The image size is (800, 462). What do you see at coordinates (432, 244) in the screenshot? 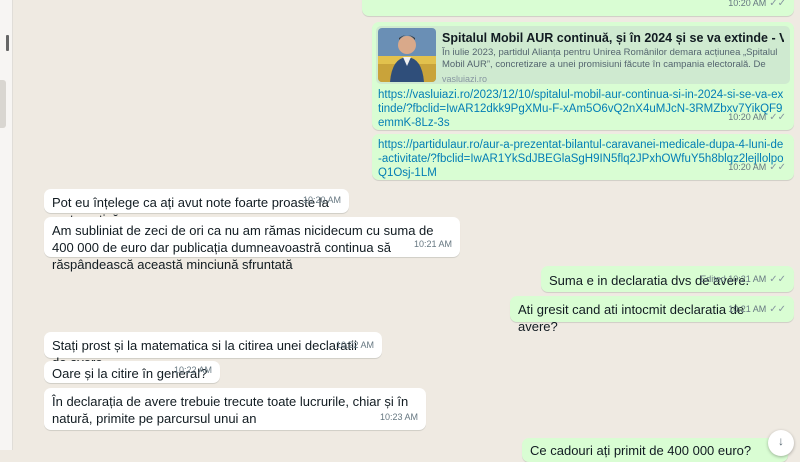
I see `message-time: 10:21 AM` at bounding box center [432, 244].